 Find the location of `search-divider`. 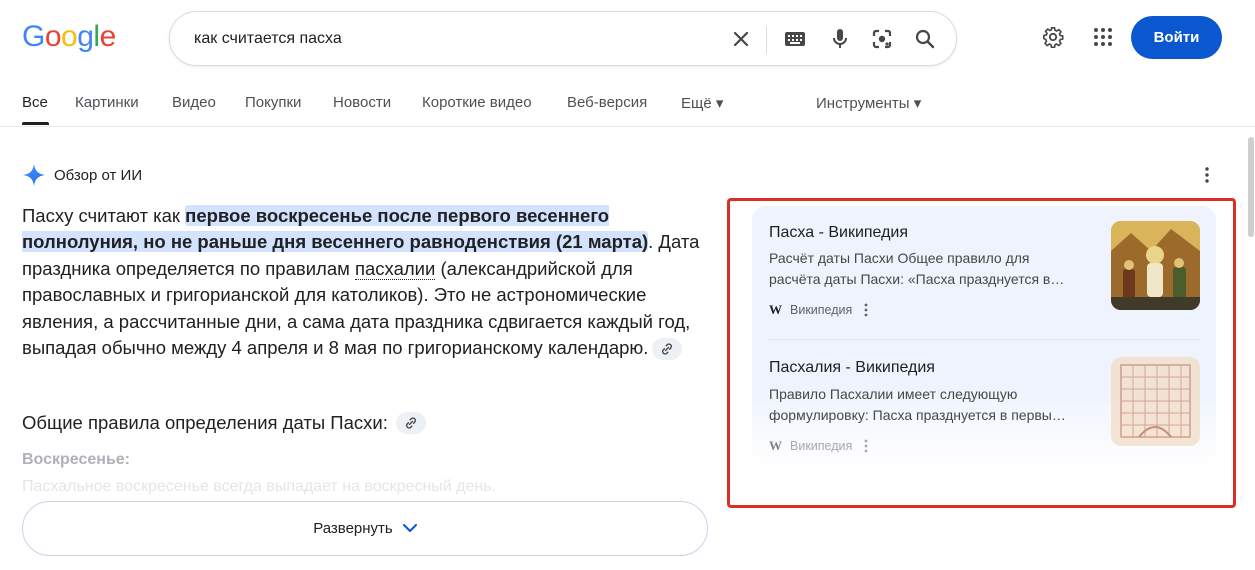

search-divider is located at coordinates (766, 40).